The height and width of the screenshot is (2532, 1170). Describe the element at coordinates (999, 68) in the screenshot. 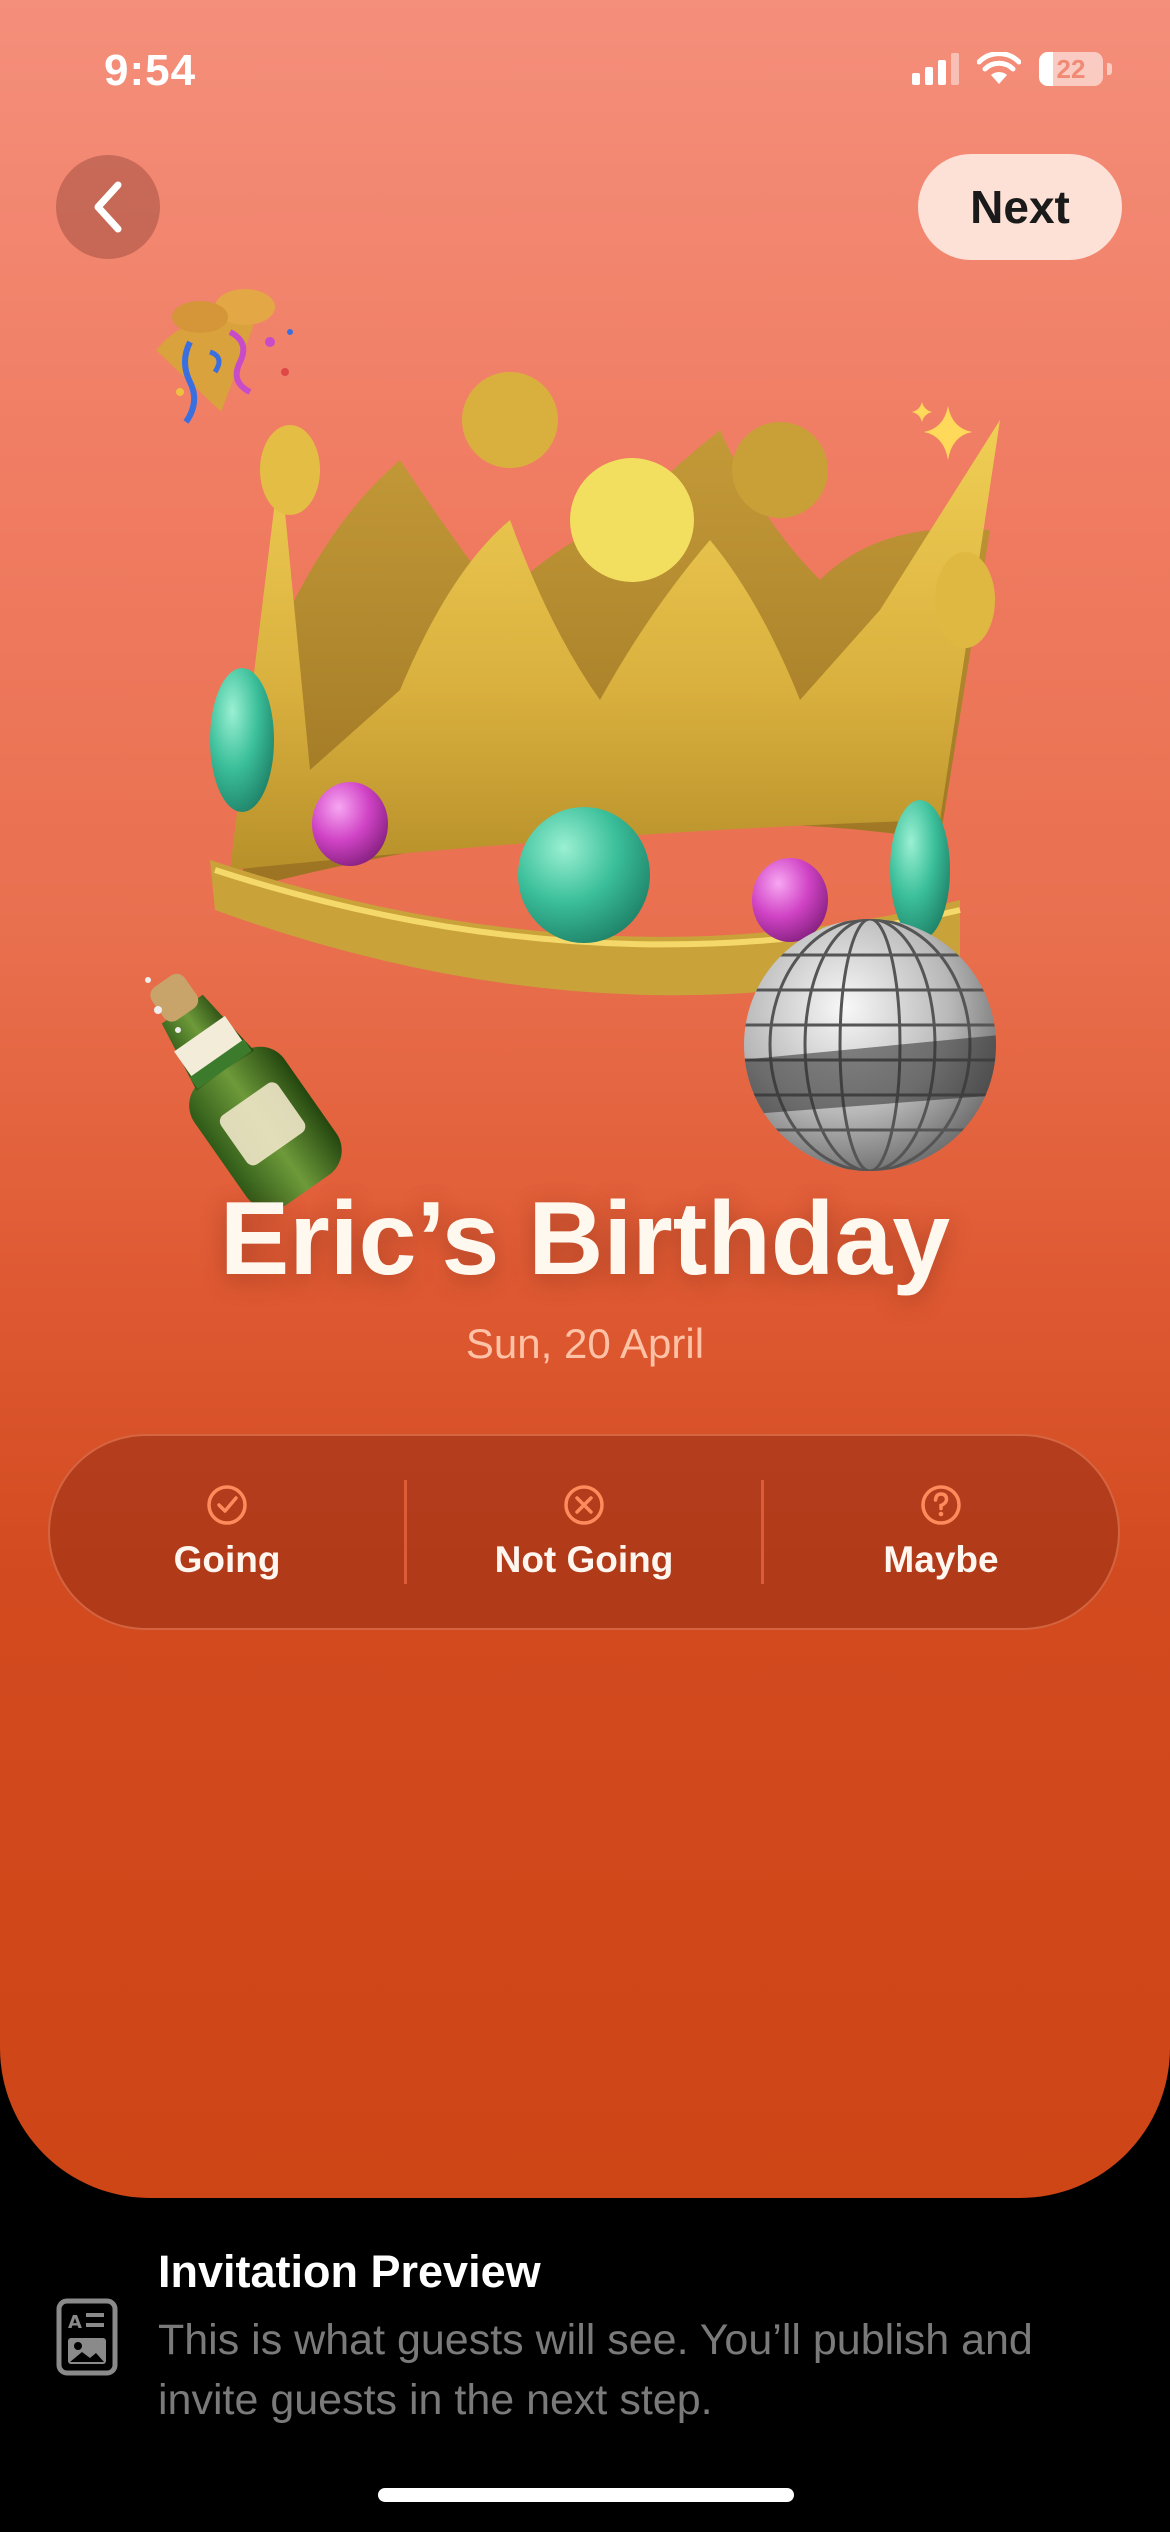

I see `wifi-icon` at that location.